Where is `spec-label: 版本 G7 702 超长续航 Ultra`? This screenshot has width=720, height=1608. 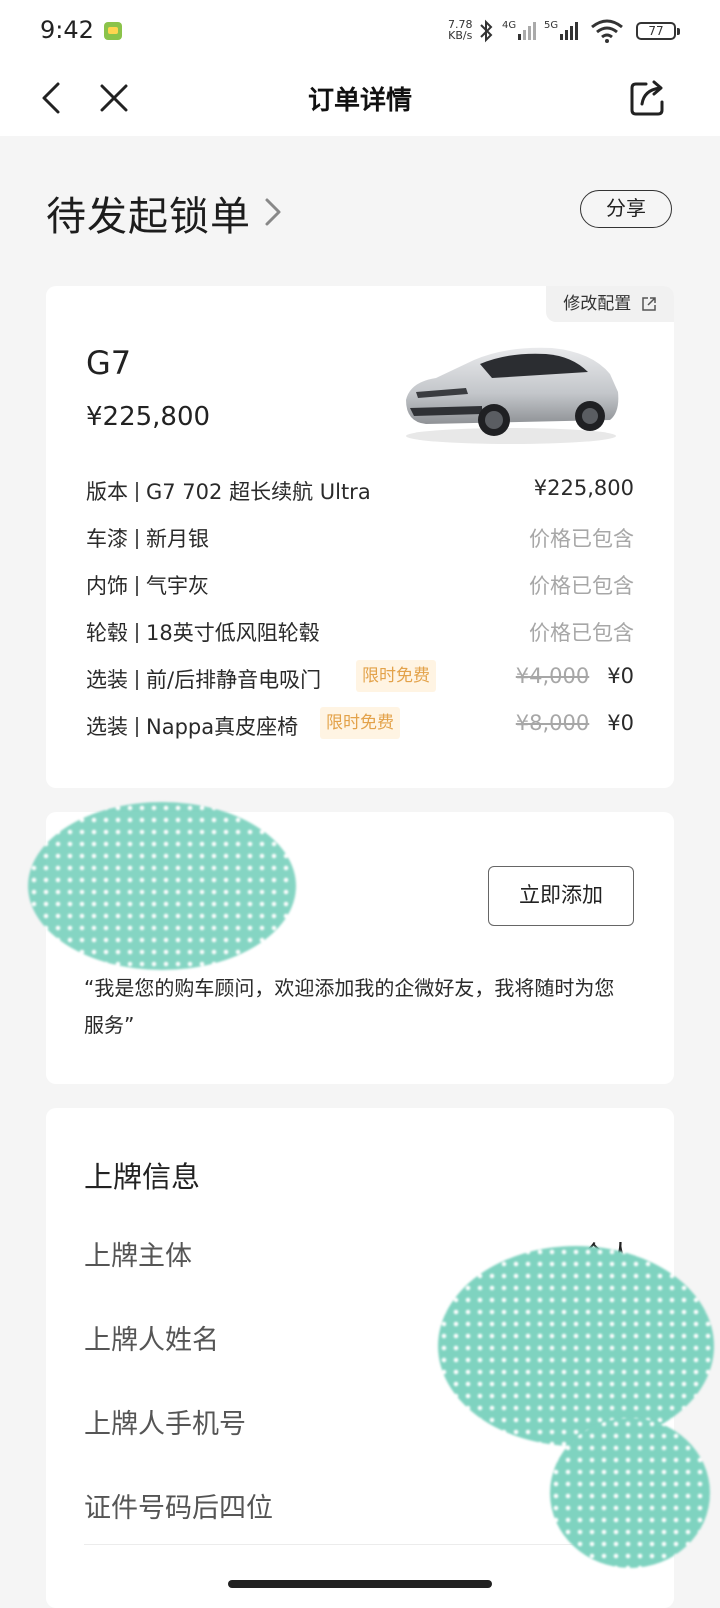
spec-label: 版本 G7 702 超长续航 Ultra is located at coordinates (228, 491).